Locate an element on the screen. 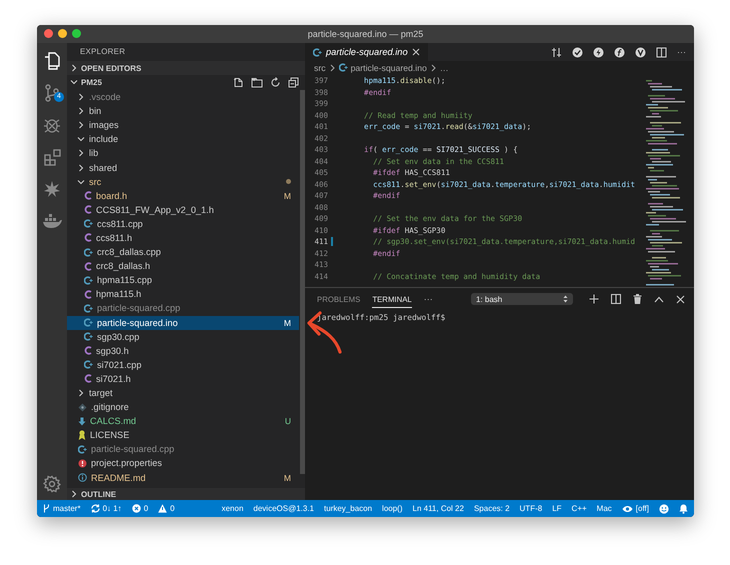 This screenshot has width=730, height=565. tree-item: si7021.cpp is located at coordinates (183, 365).